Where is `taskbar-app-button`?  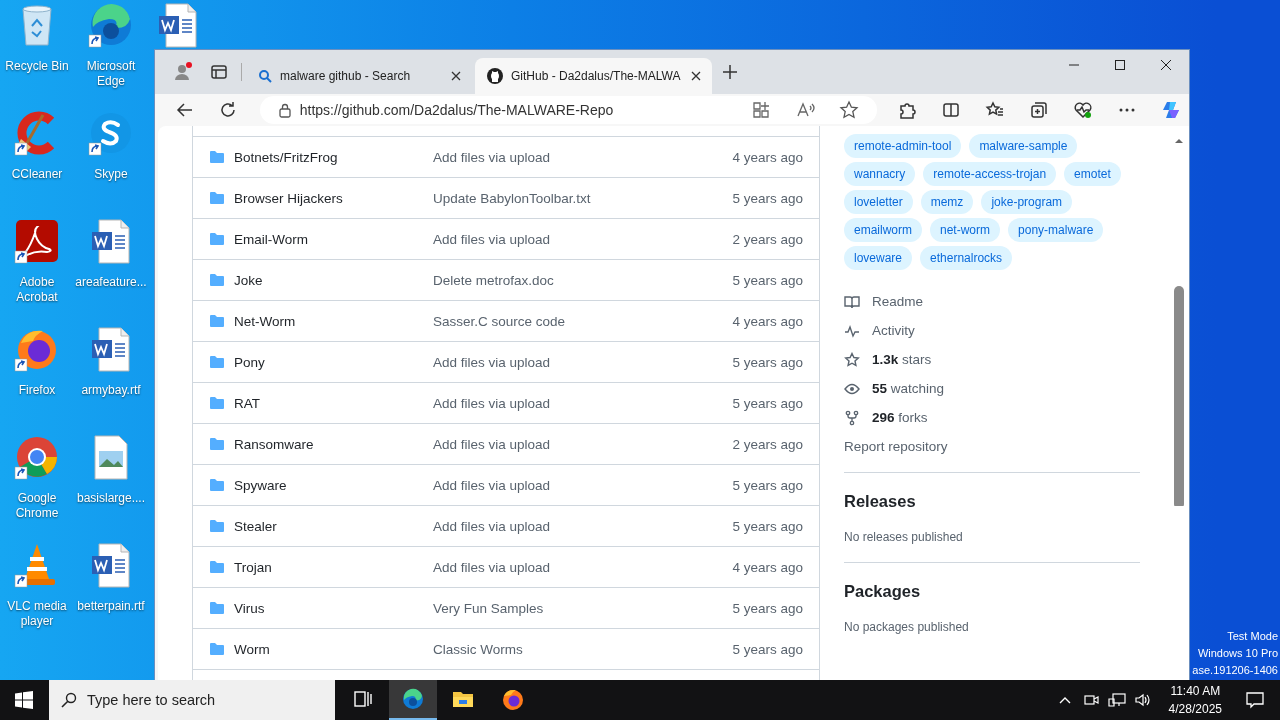 taskbar-app-button is located at coordinates (413, 700).